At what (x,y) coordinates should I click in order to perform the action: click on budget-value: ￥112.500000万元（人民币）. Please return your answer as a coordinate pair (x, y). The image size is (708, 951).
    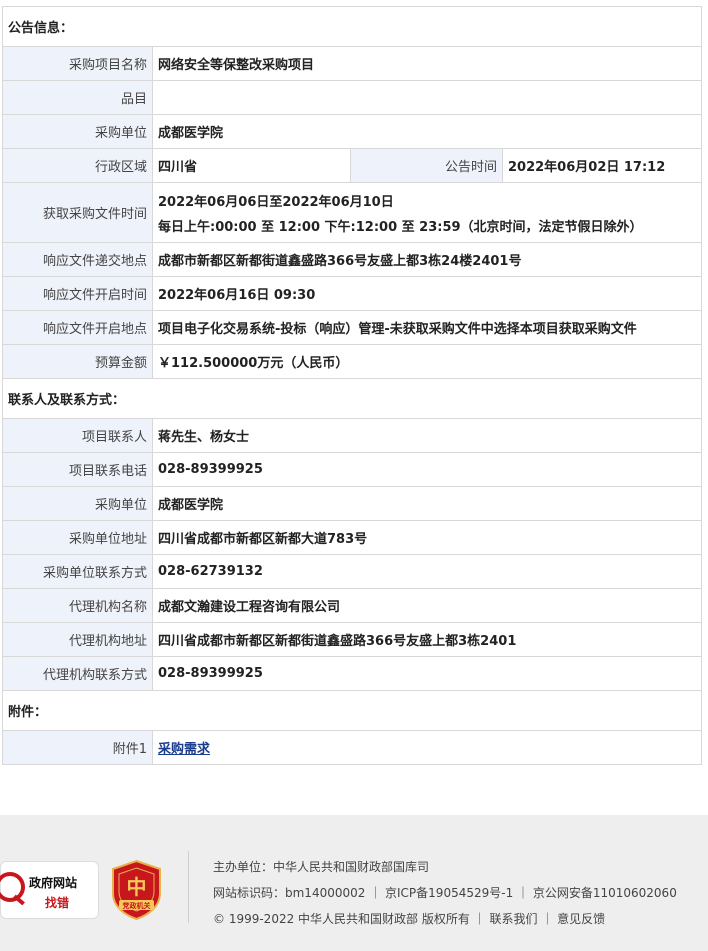
    Looking at the image, I should click on (427, 361).